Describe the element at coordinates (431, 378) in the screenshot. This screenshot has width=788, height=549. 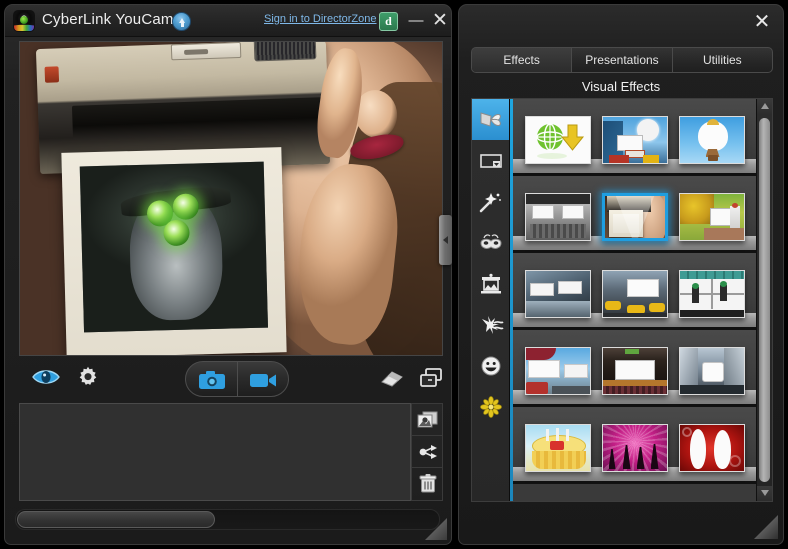
I see `dual-window-icon` at that location.